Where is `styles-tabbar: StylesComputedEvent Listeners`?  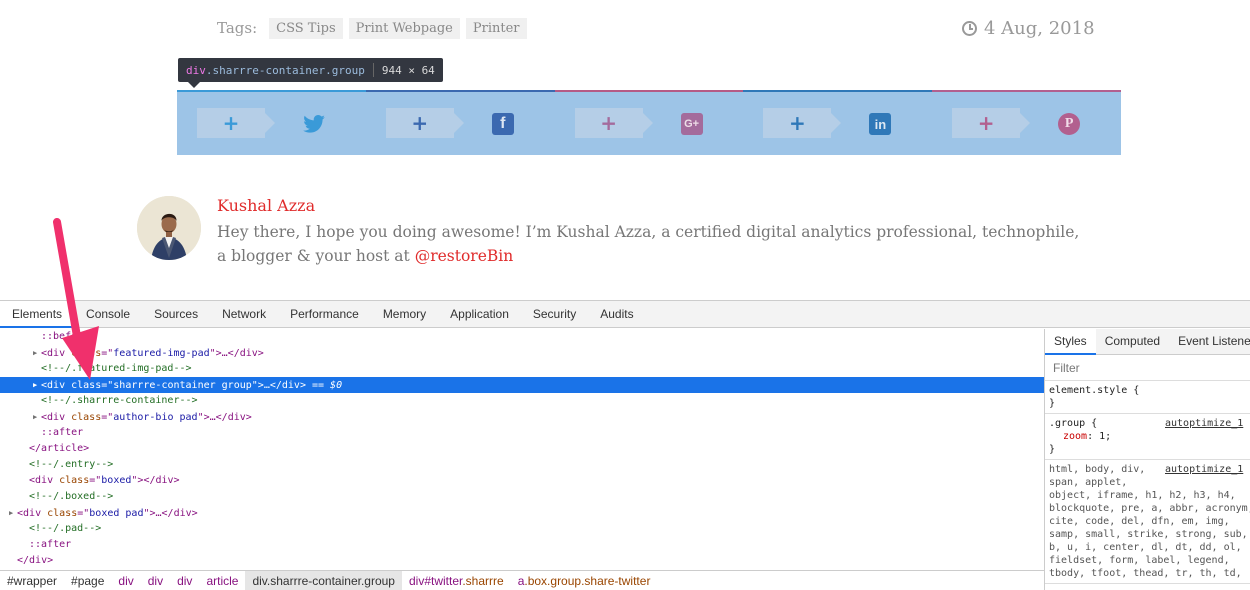 styles-tabbar: StylesComputedEvent Listeners is located at coordinates (1147, 342).